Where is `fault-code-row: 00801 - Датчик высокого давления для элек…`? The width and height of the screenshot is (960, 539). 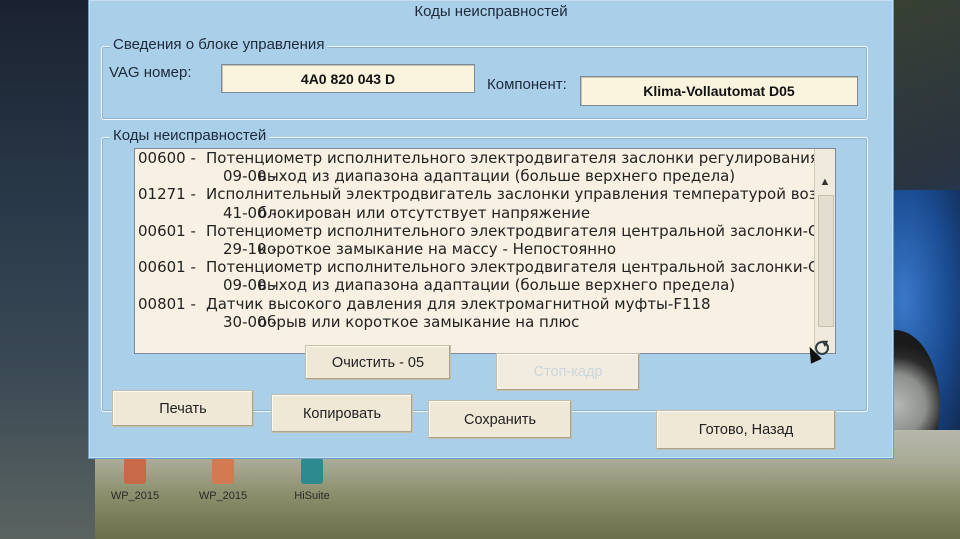
fault-code-row: 00801 - Датчик высокого давления для элек… is located at coordinates (475, 304).